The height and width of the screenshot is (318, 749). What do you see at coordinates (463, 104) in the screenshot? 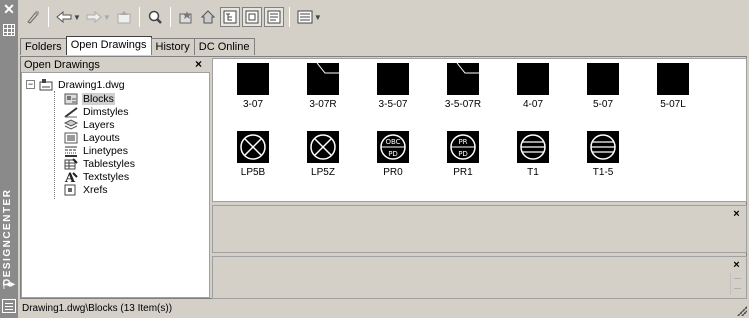
I see `block-label: 3-5-07R` at bounding box center [463, 104].